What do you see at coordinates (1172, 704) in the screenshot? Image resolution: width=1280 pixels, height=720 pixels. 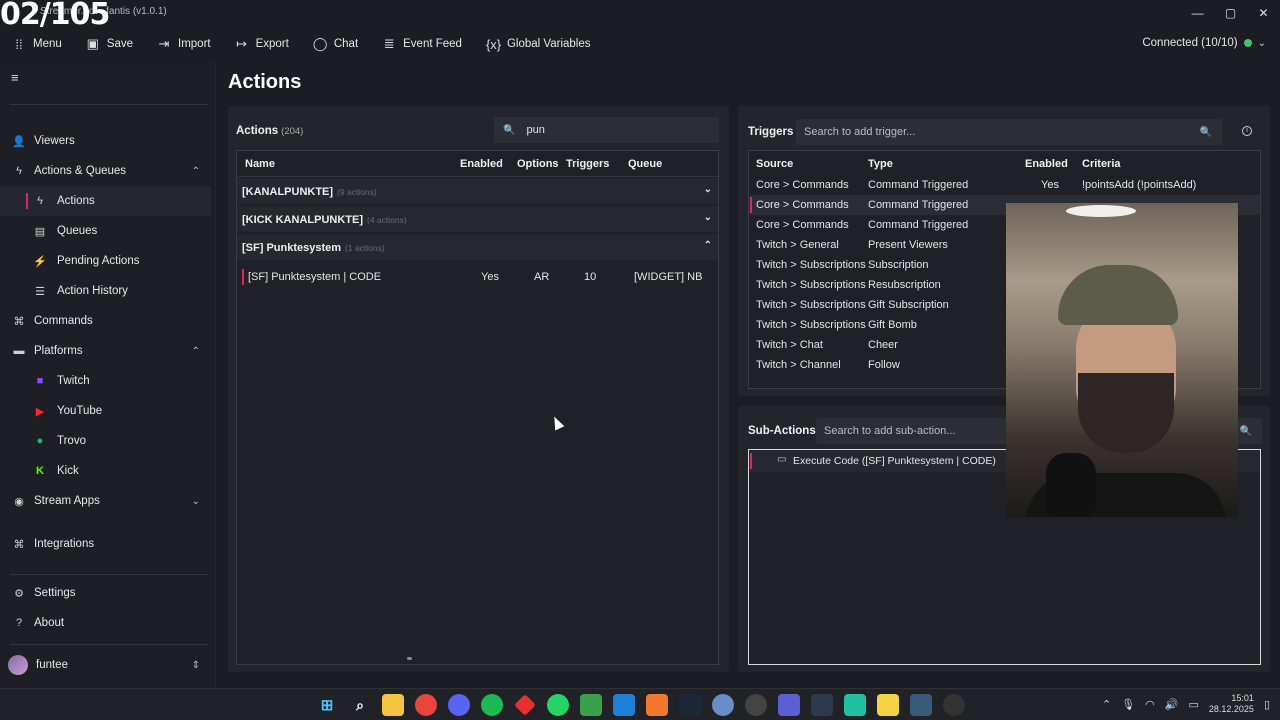 I see `volume-icon: 🔊` at bounding box center [1172, 704].